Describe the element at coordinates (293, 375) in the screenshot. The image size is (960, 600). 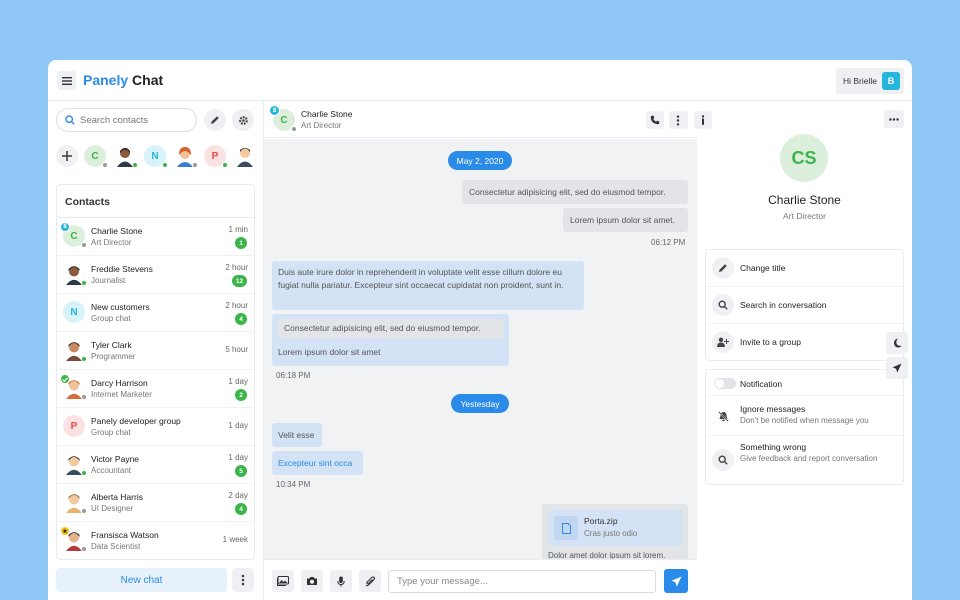
I see `message-timestamp: 06:18 PM` at that location.